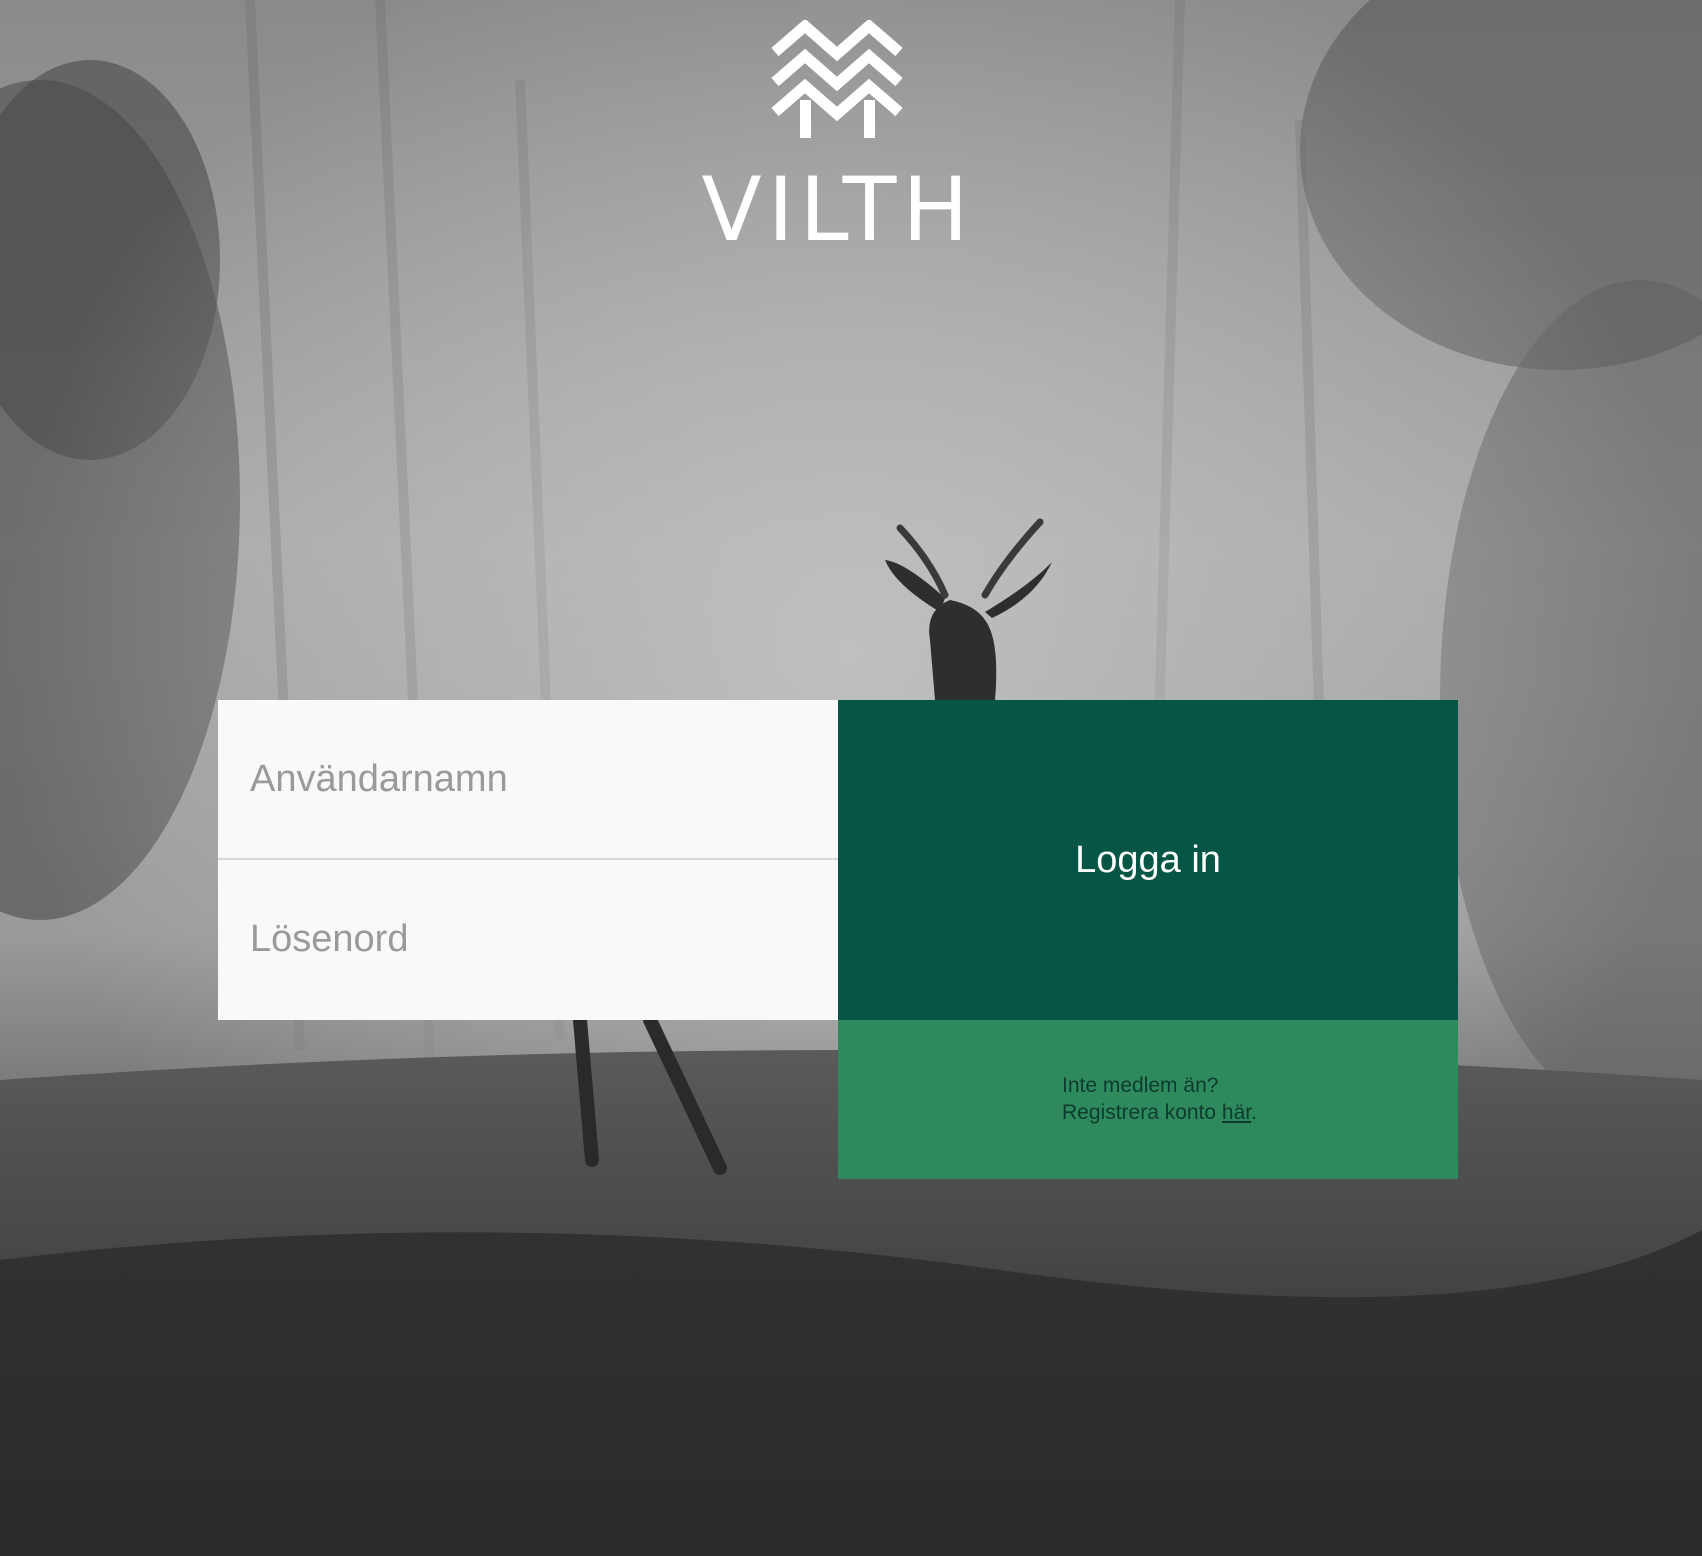 This screenshot has height=1556, width=1702. What do you see at coordinates (1236, 1112) in the screenshot?
I see `register-link: här` at bounding box center [1236, 1112].